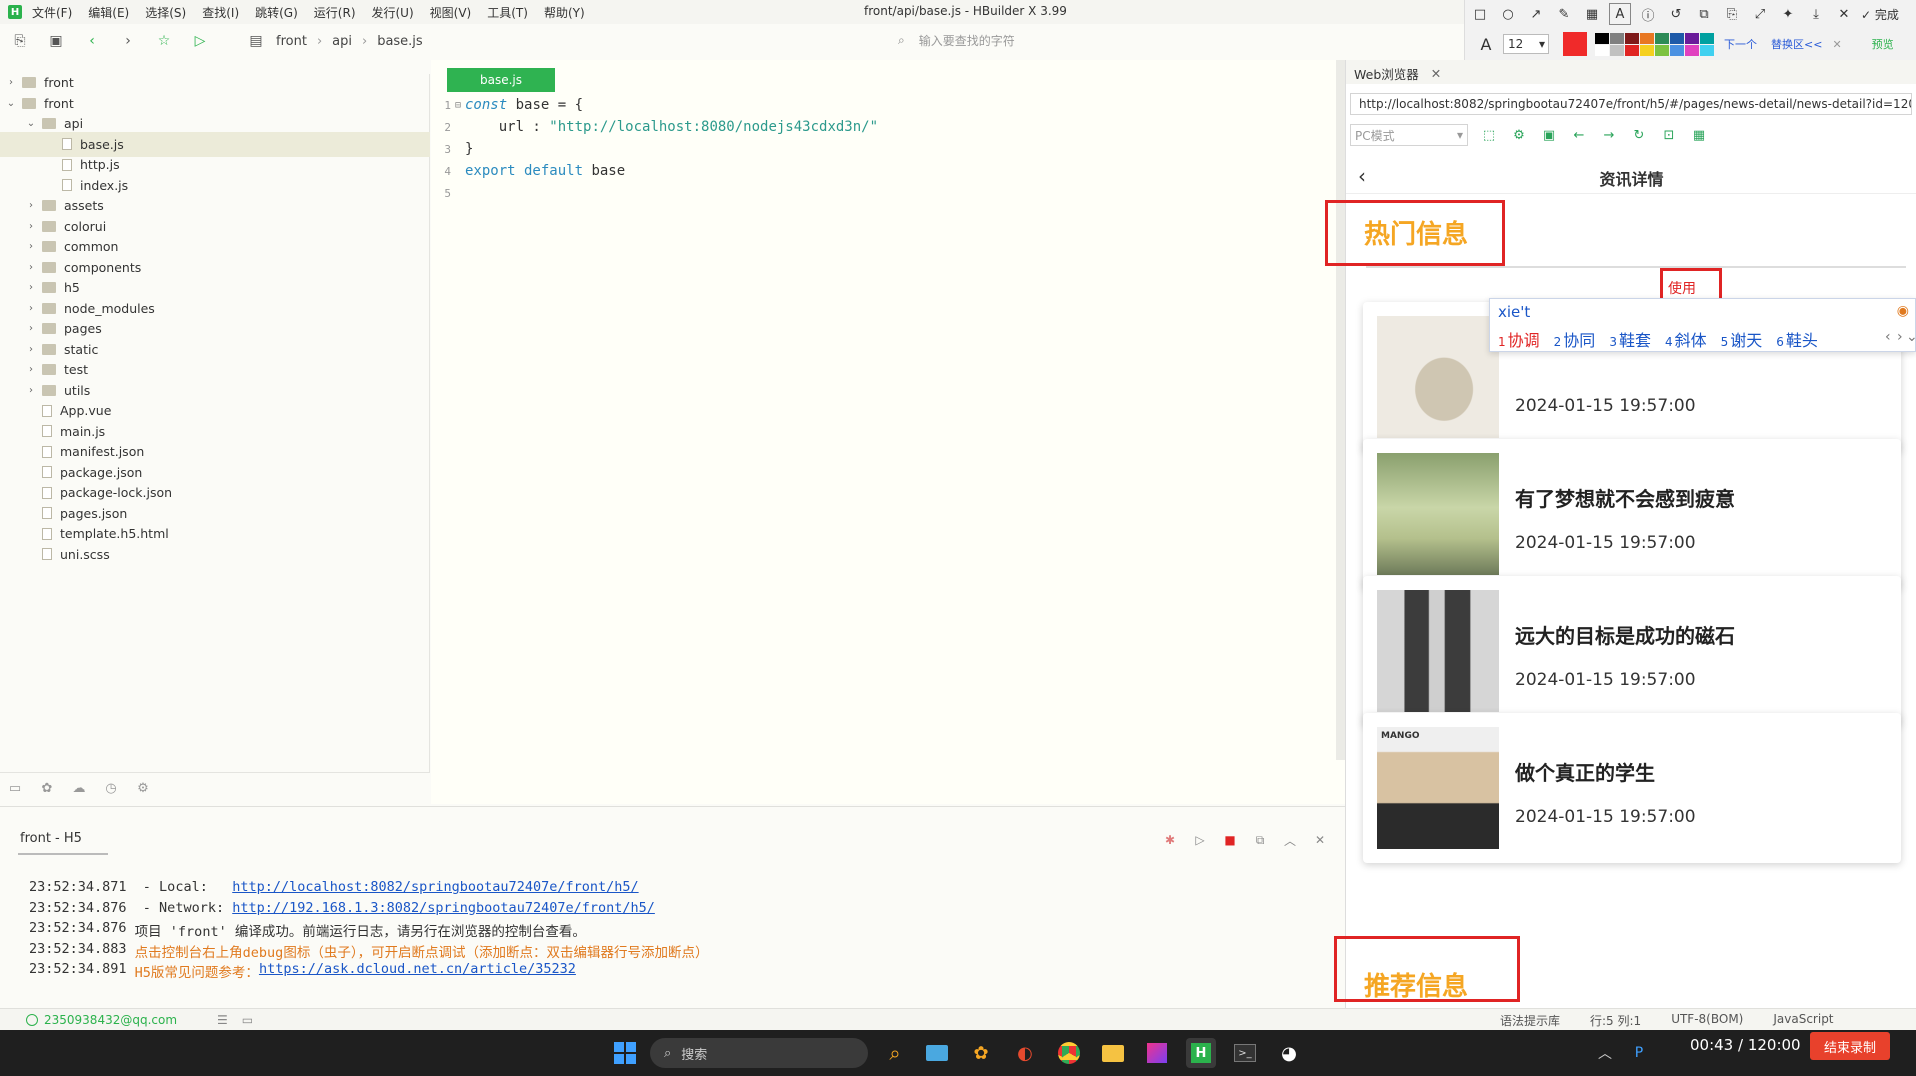  Describe the element at coordinates (1201, 1053) in the screenshot. I see `hbuilder-taskbar-icon: H` at that location.